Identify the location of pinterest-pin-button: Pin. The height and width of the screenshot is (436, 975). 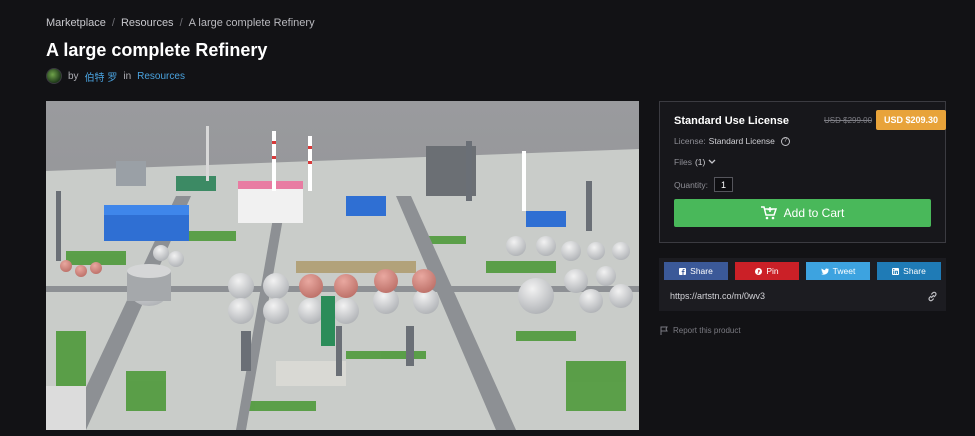
(767, 271).